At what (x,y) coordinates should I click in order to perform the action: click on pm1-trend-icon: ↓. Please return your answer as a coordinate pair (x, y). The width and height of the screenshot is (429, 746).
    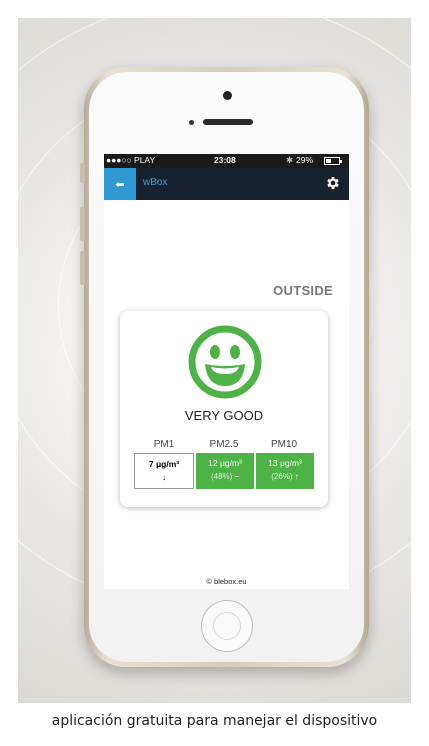
    Looking at the image, I should click on (164, 477).